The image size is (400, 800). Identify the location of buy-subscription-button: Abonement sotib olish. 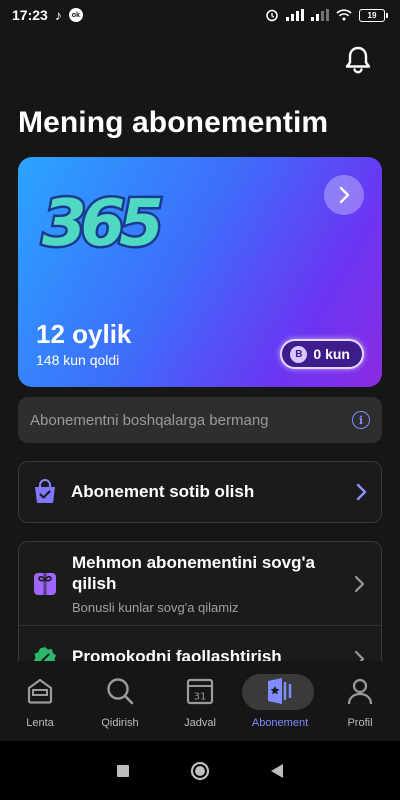
(200, 492).